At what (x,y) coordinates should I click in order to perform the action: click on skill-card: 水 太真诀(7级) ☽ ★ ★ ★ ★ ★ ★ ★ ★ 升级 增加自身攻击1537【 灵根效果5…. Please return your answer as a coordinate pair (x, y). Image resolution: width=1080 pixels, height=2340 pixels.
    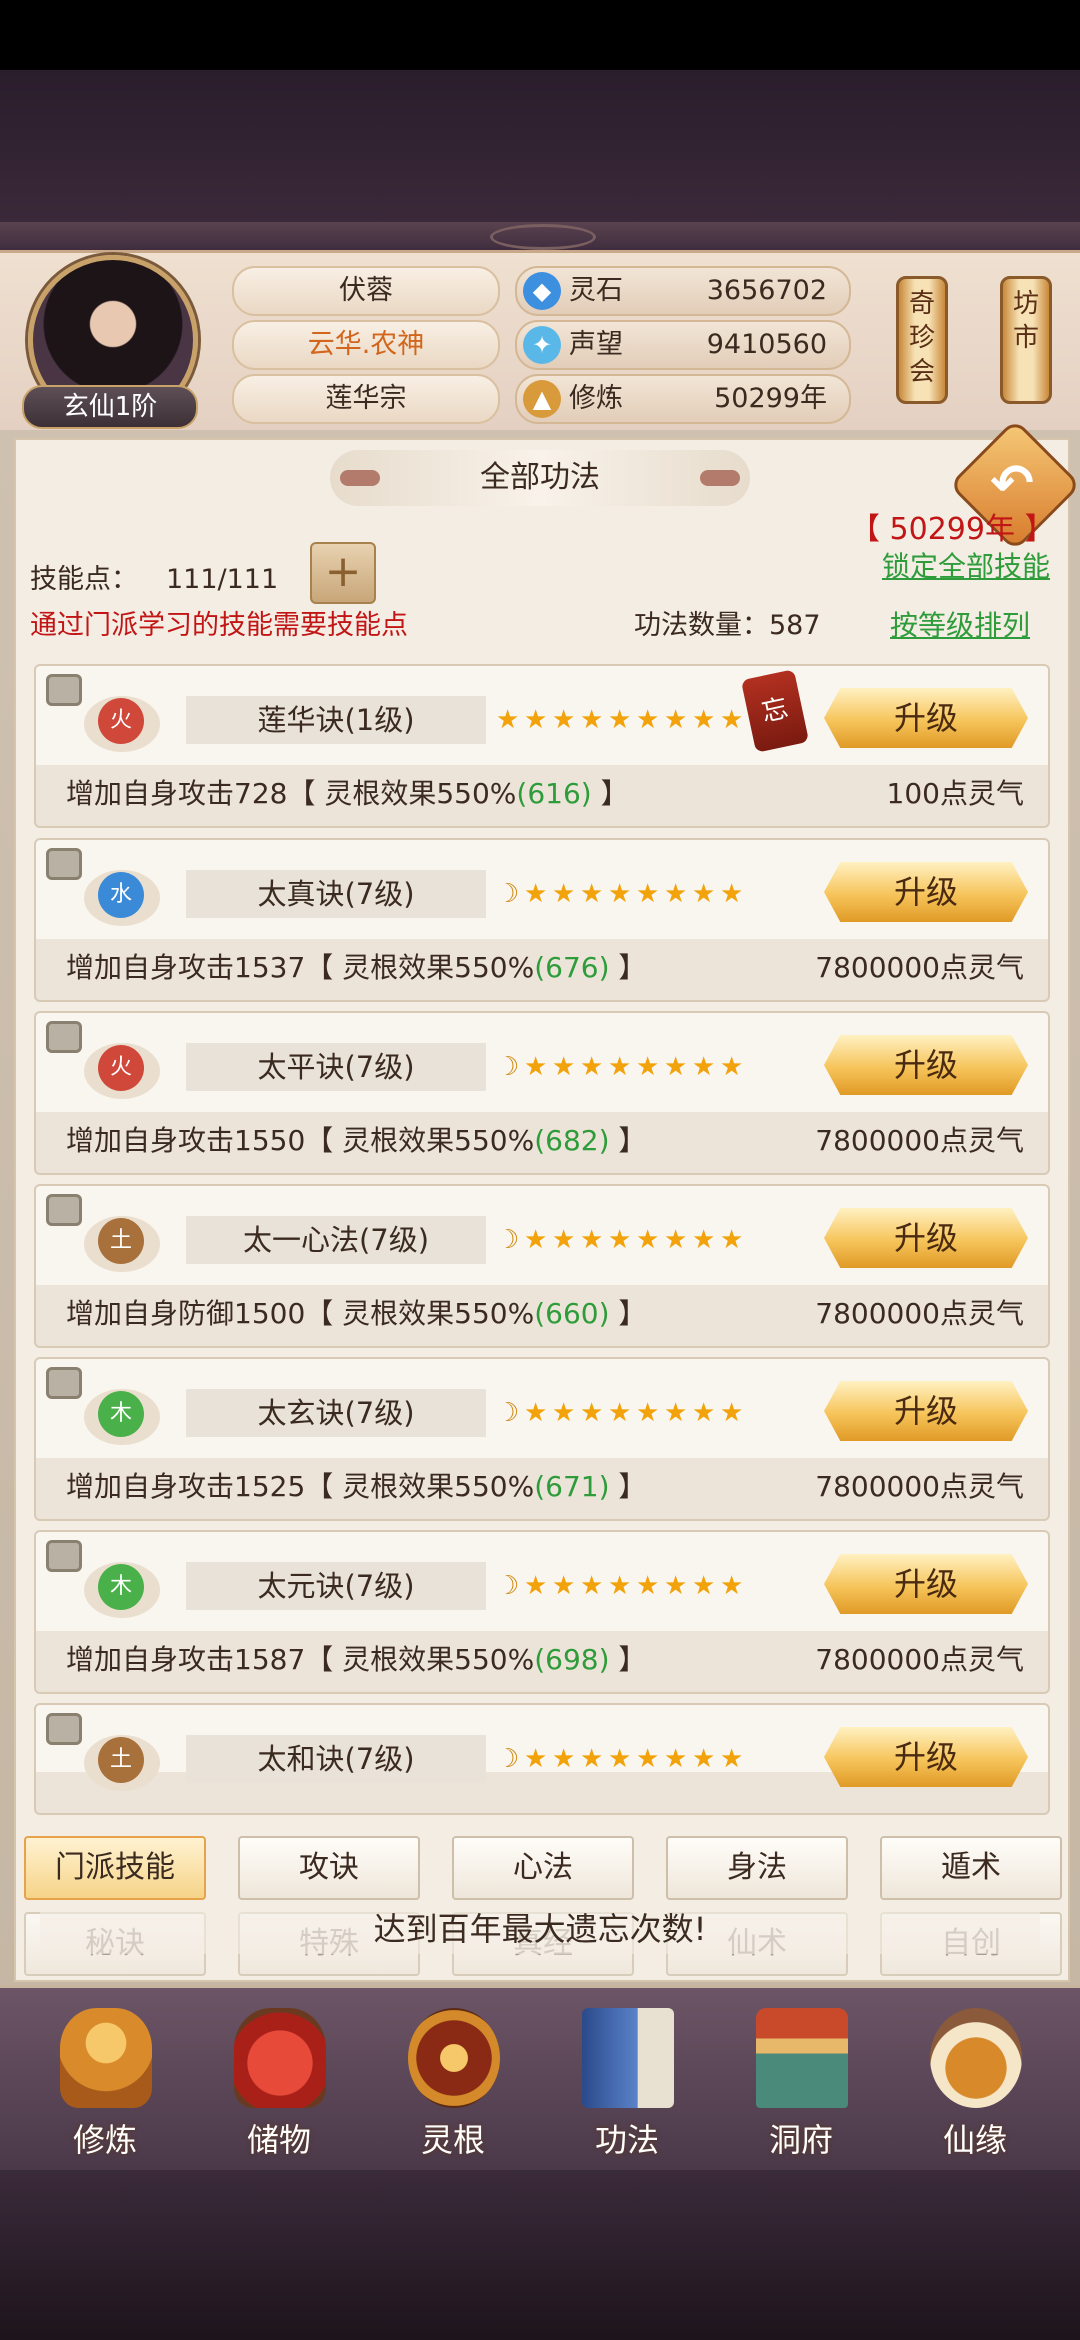
    Looking at the image, I should click on (542, 920).